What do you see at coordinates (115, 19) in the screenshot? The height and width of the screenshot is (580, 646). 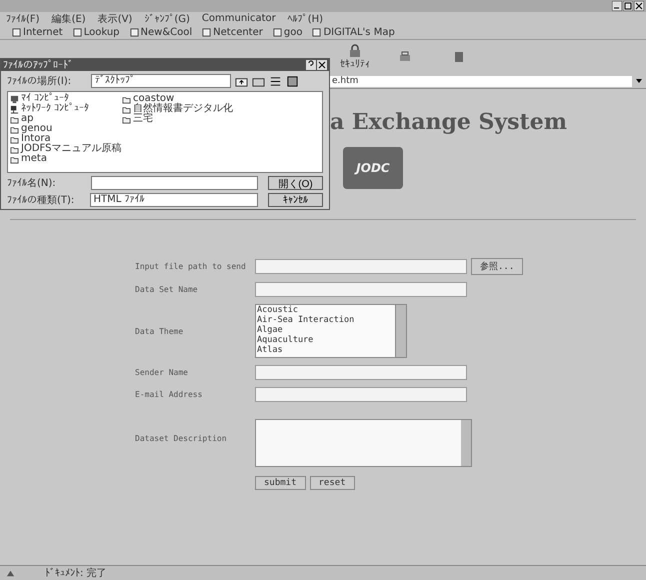 I see `menu-item: 表示(V)` at bounding box center [115, 19].